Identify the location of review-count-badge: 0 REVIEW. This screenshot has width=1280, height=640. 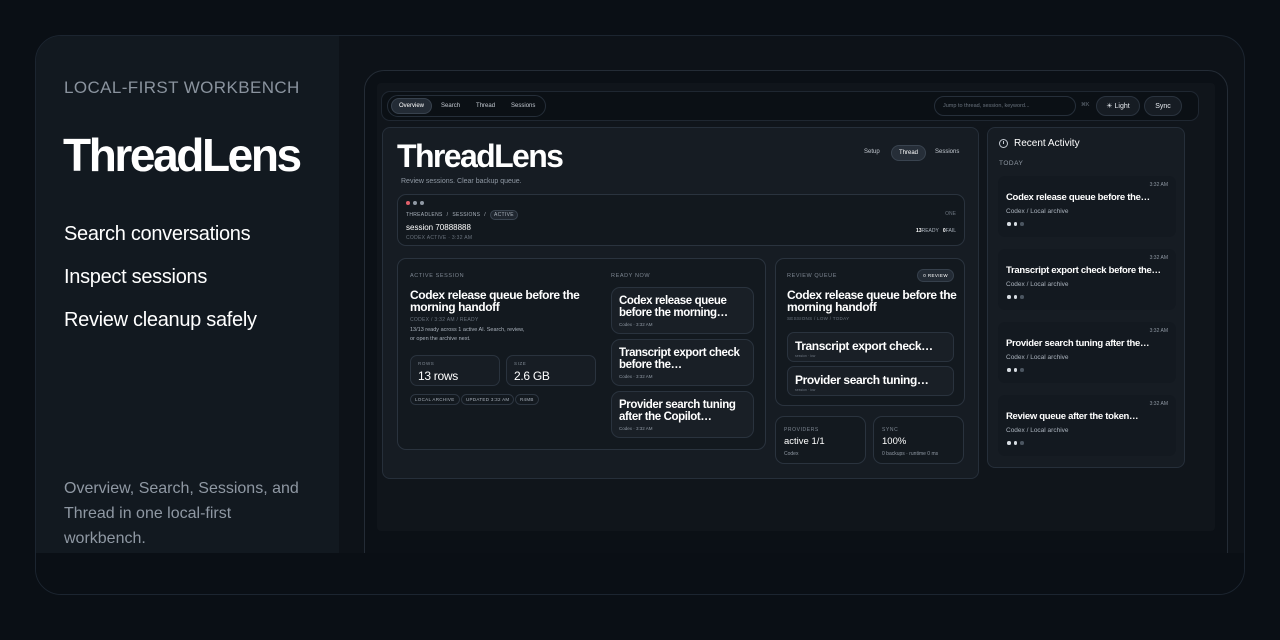
(935, 275).